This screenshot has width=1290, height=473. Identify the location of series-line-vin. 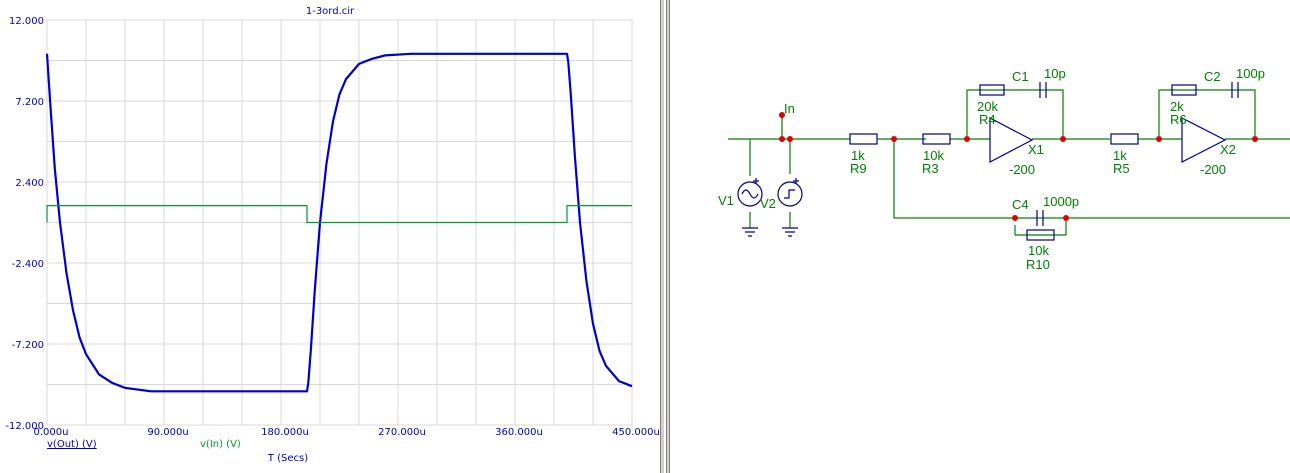
(339, 214).